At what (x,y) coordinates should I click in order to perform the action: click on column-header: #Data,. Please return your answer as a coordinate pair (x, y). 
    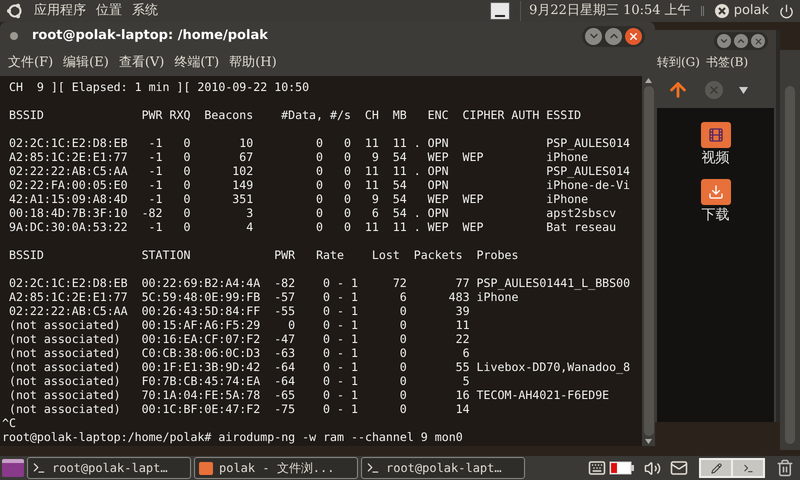
    Looking at the image, I should click on (302, 115).